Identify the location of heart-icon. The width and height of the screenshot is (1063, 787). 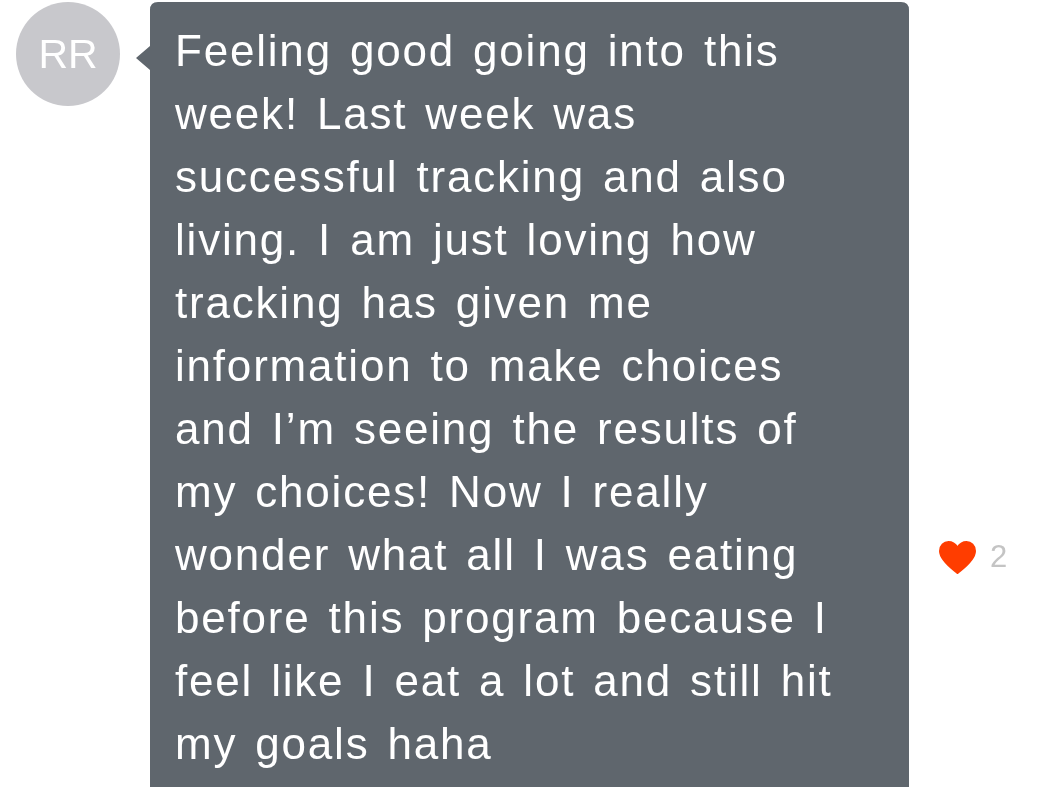
(957, 557).